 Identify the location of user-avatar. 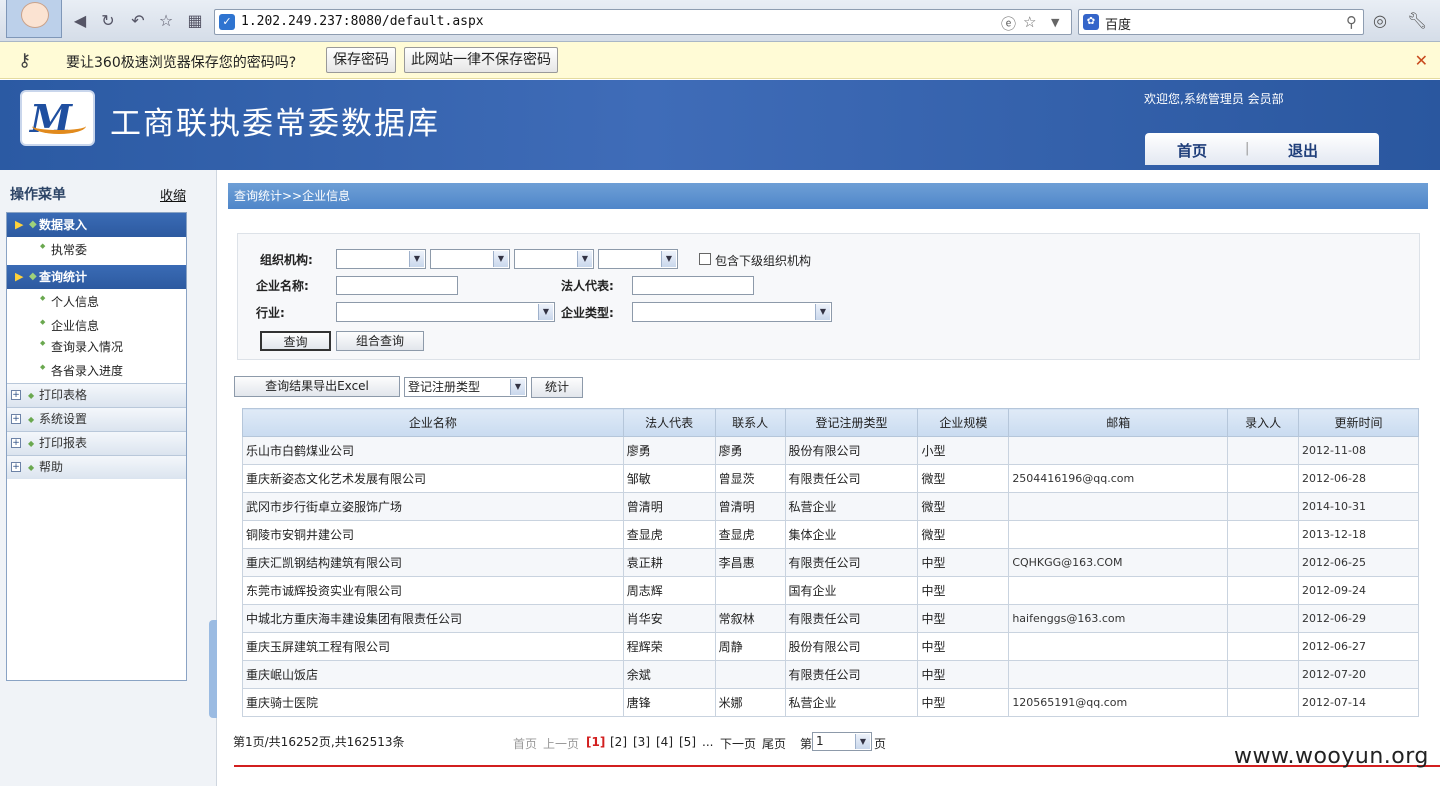
(34, 19).